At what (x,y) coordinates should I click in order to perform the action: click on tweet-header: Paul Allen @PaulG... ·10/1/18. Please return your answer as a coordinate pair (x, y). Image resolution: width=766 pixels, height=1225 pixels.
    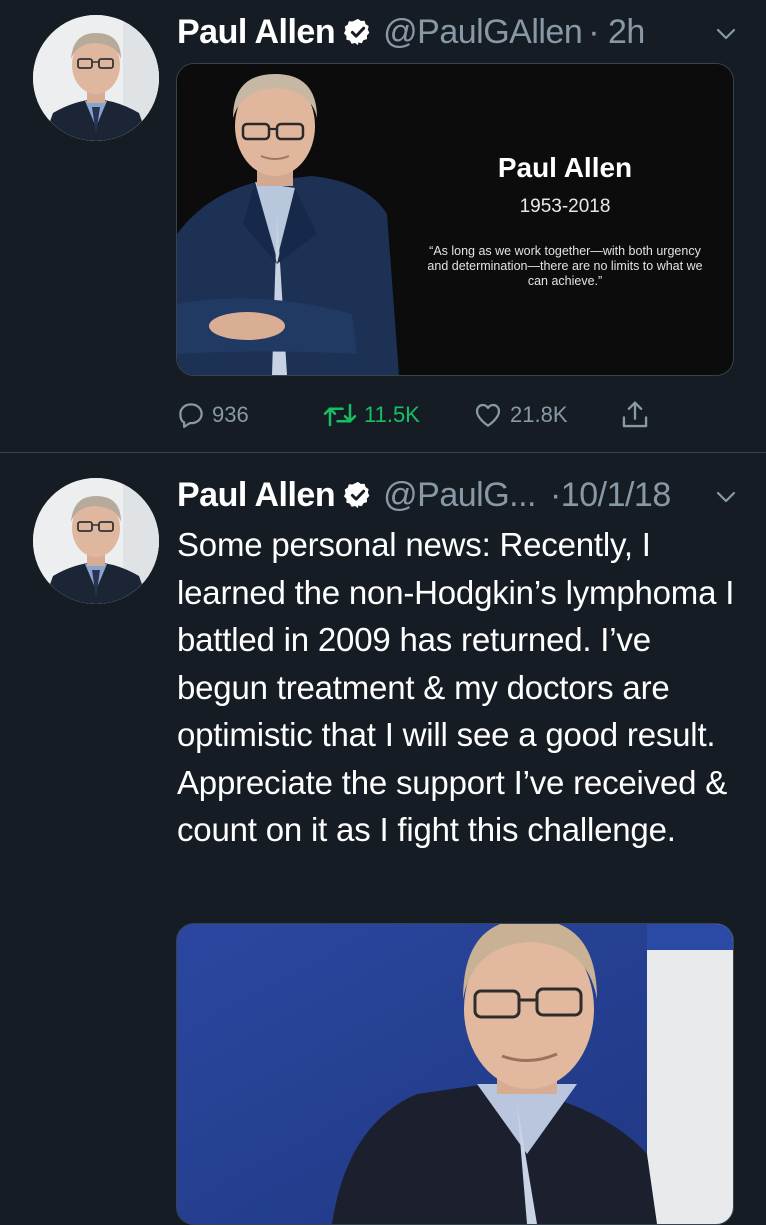
    Looking at the image, I should click on (424, 495).